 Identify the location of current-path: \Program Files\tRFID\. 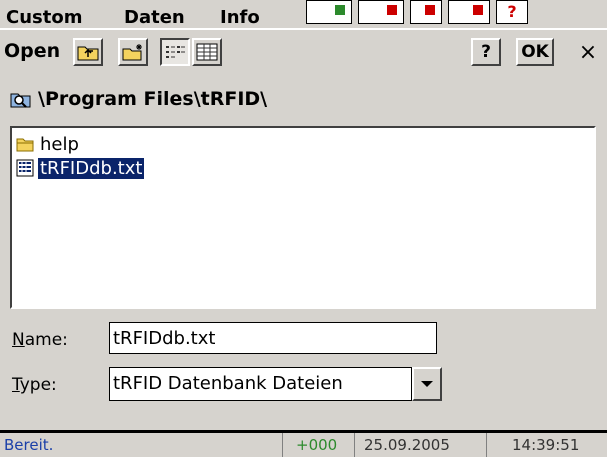
(138, 99).